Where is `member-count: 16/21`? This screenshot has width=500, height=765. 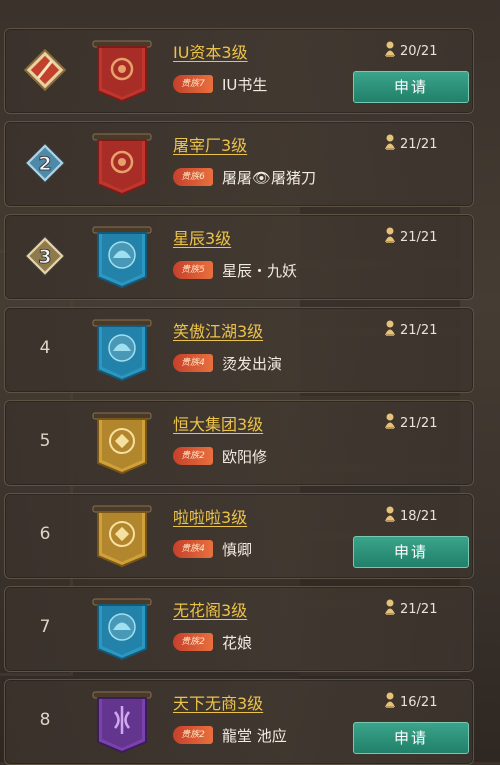 member-count: 16/21 is located at coordinates (410, 702).